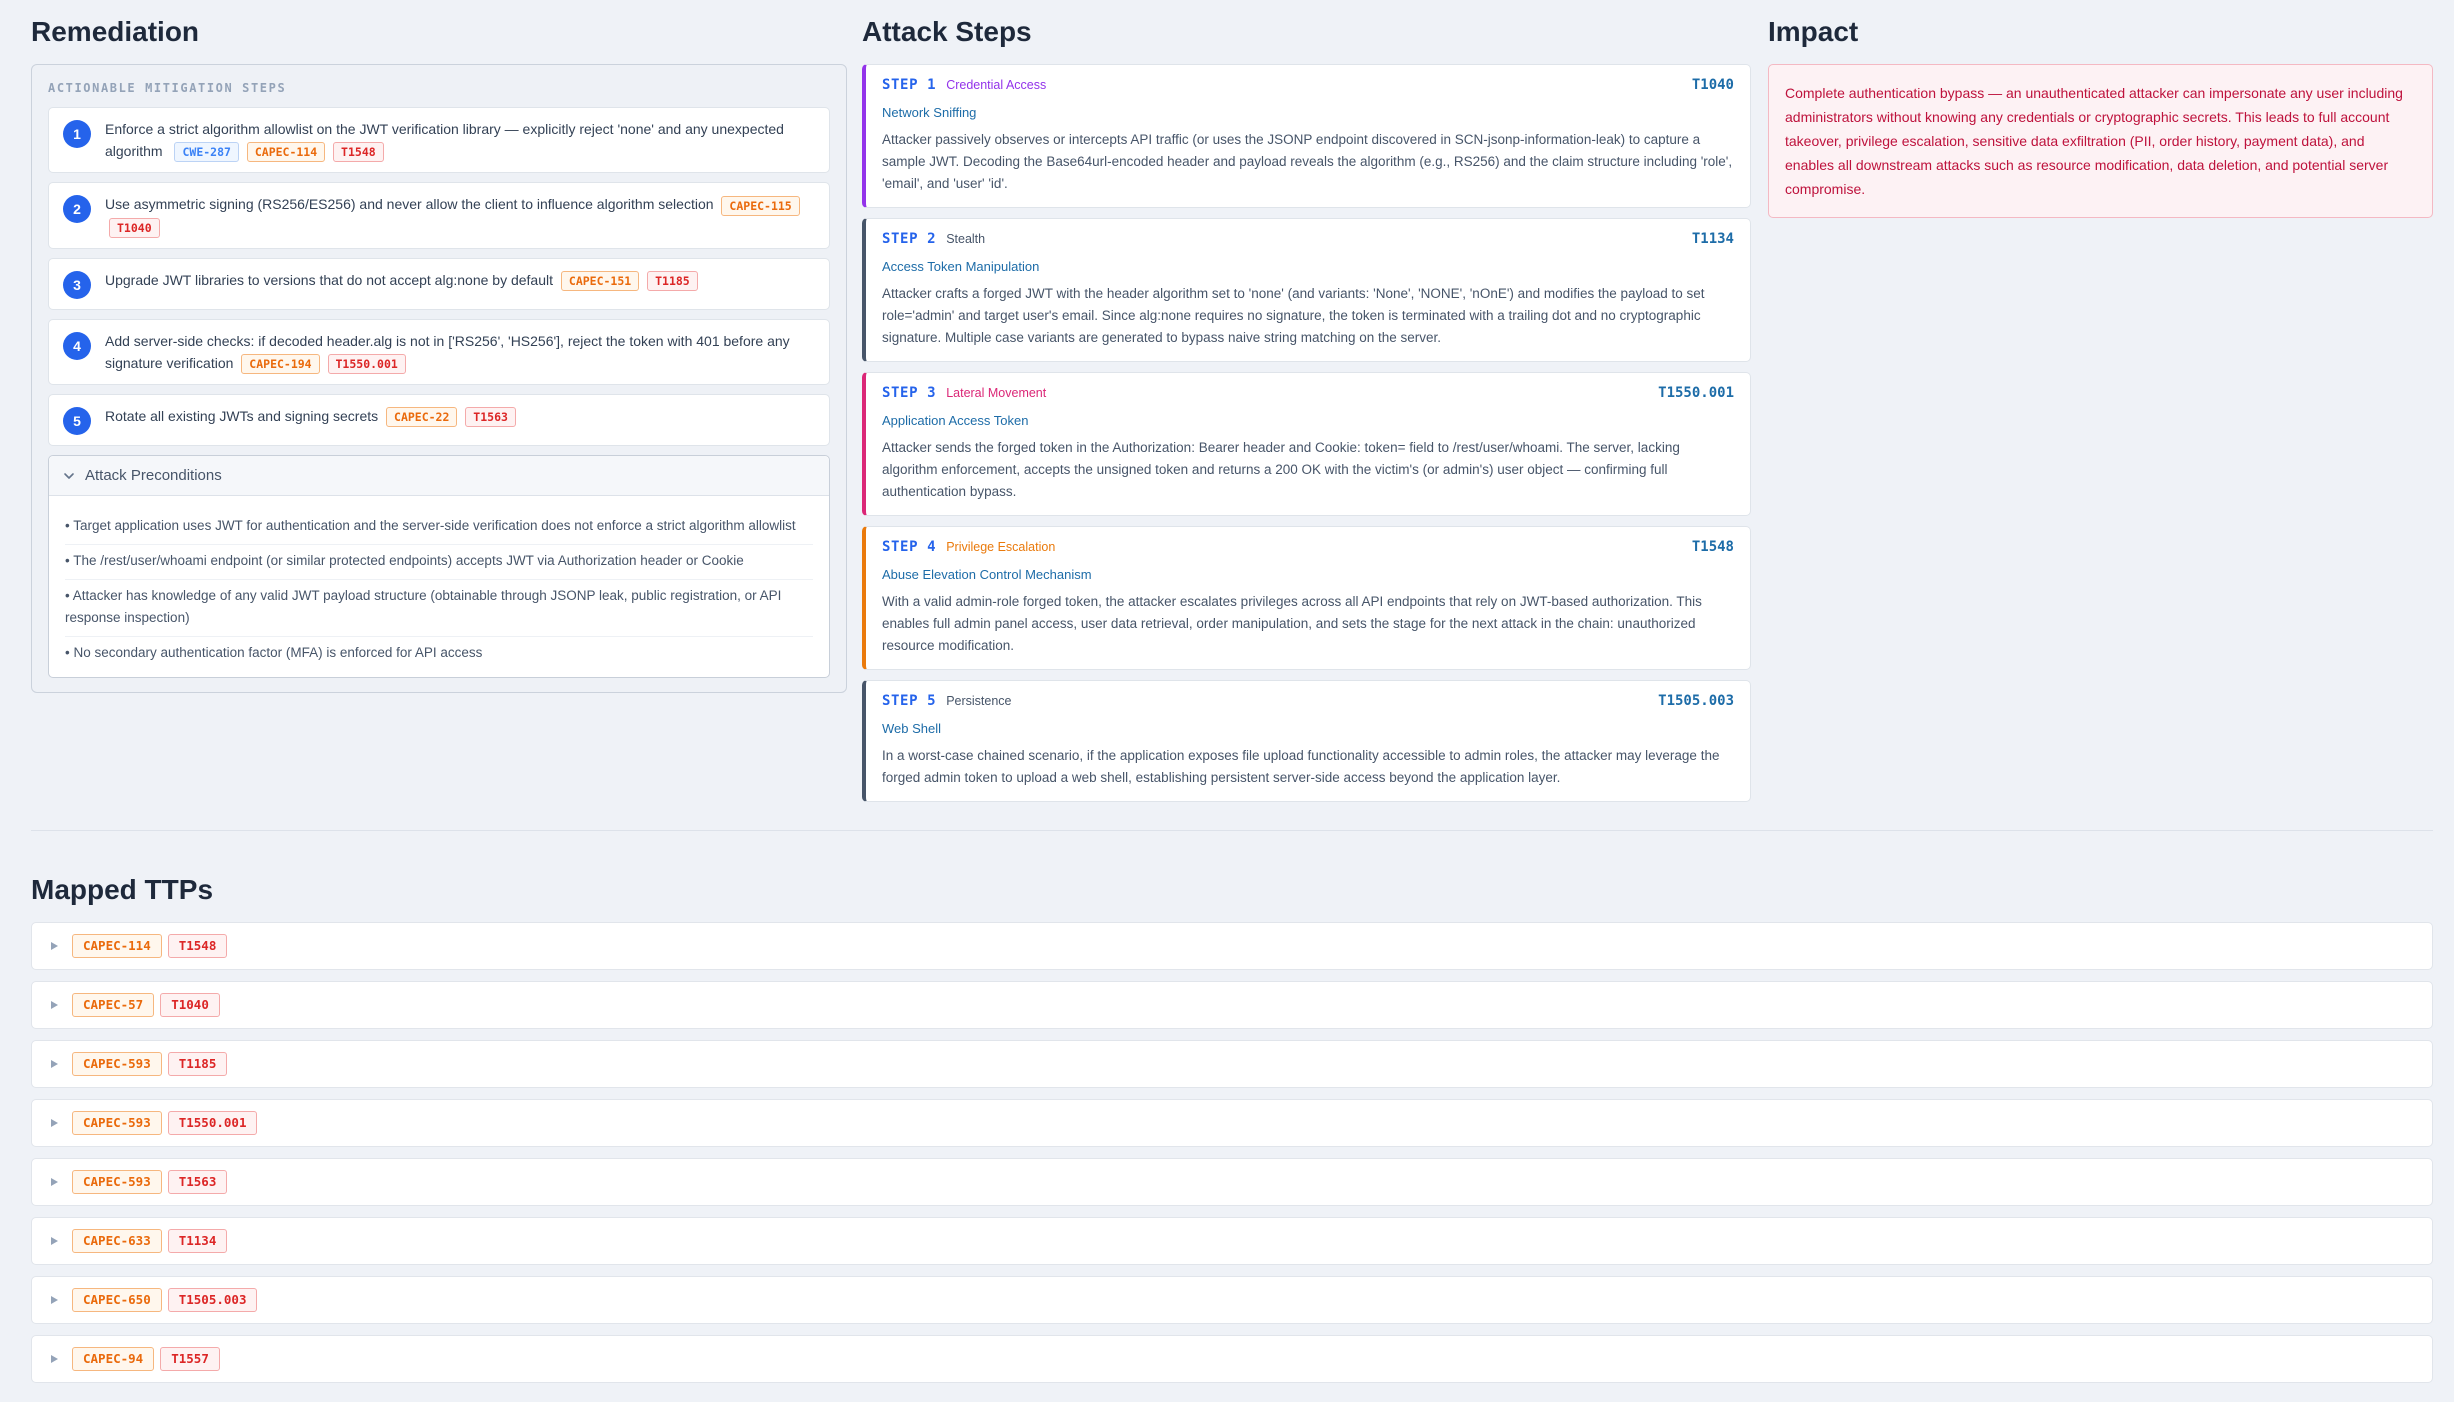 This screenshot has height=1402, width=2454. What do you see at coordinates (1232, 1005) in the screenshot?
I see `ttp-row: CAPEC-57 T1040` at bounding box center [1232, 1005].